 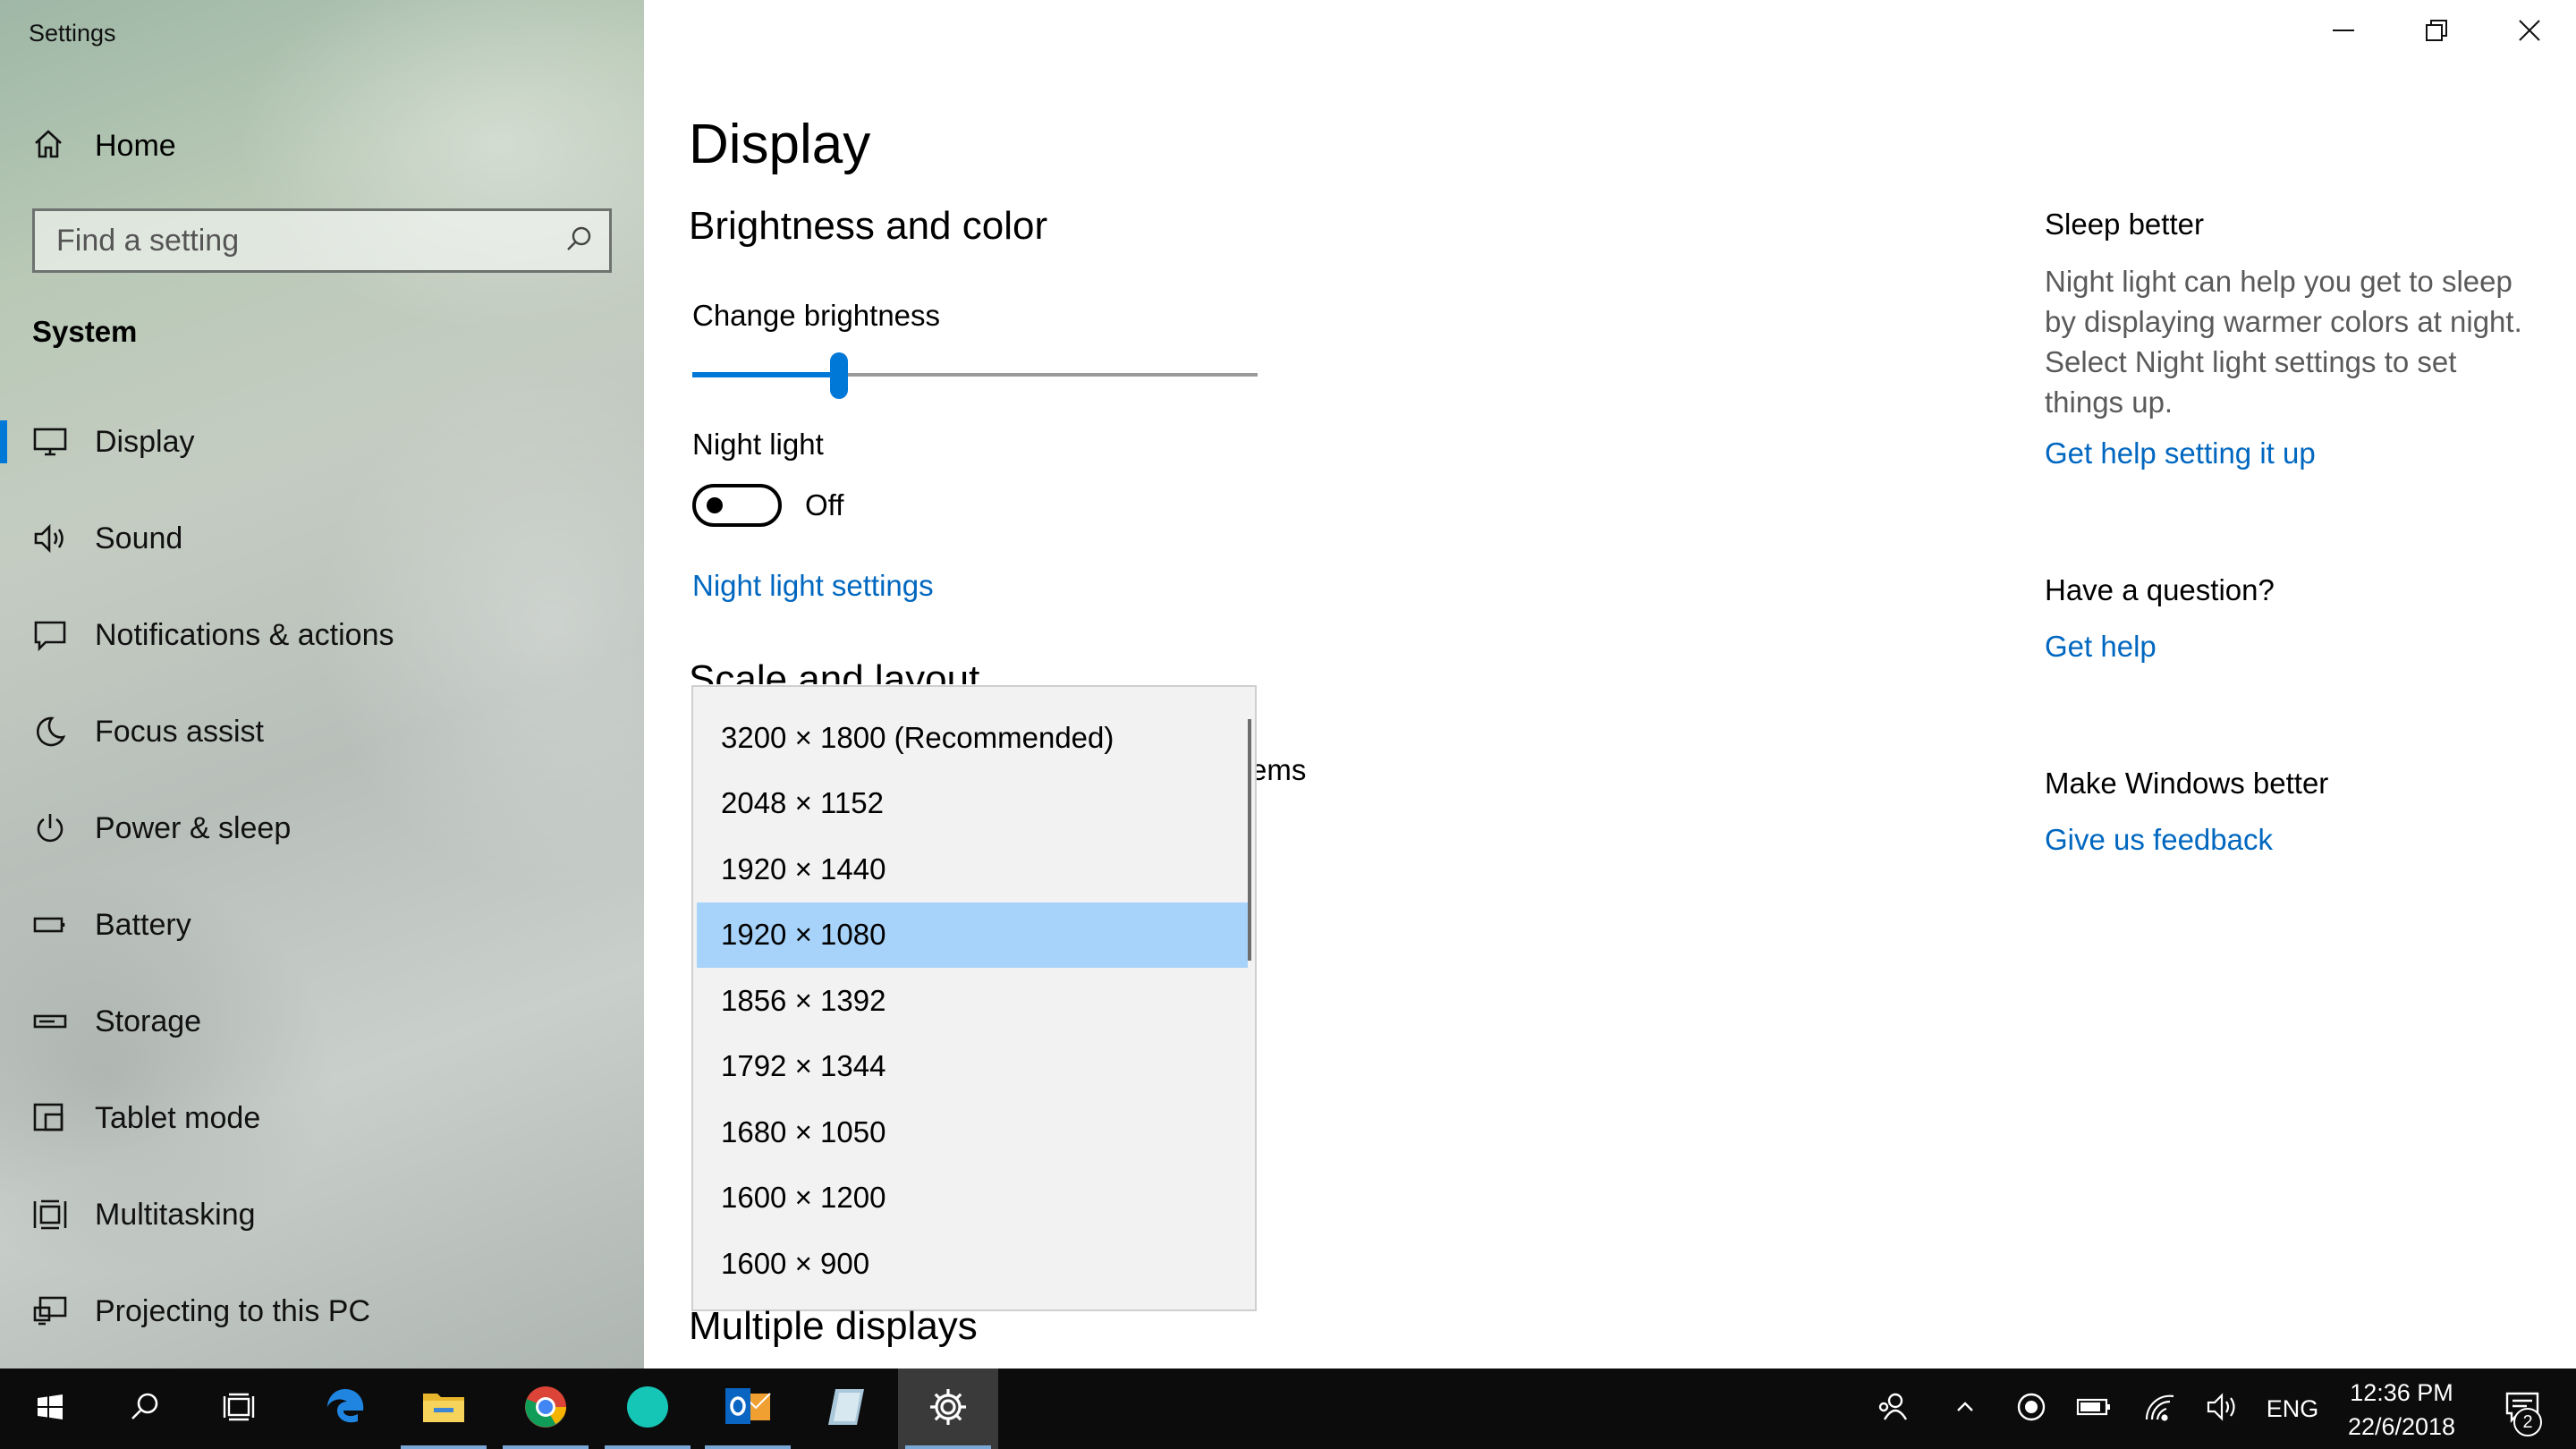 I want to click on storage-icon, so click(x=50, y=1021).